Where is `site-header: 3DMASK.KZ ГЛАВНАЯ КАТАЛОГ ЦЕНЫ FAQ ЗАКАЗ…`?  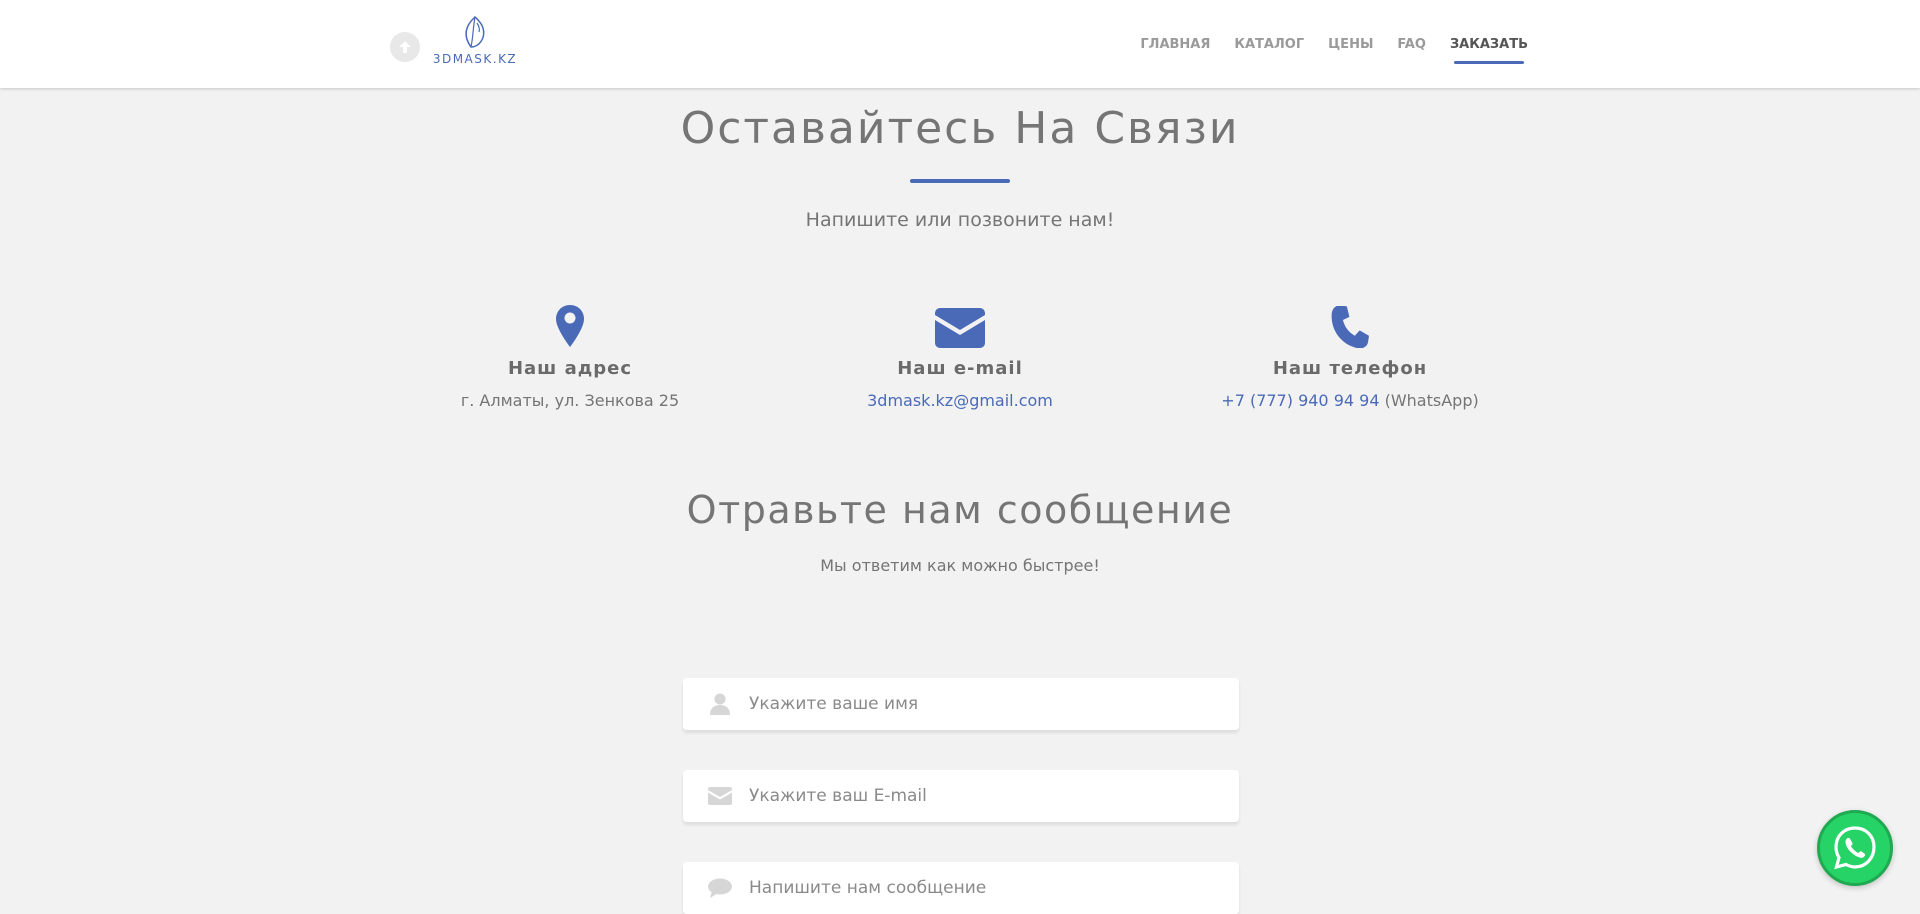
site-header: 3DMASK.KZ ГЛАВНАЯ КАТАЛОГ ЦЕНЫ FAQ ЗАКАЗ… is located at coordinates (960, 44).